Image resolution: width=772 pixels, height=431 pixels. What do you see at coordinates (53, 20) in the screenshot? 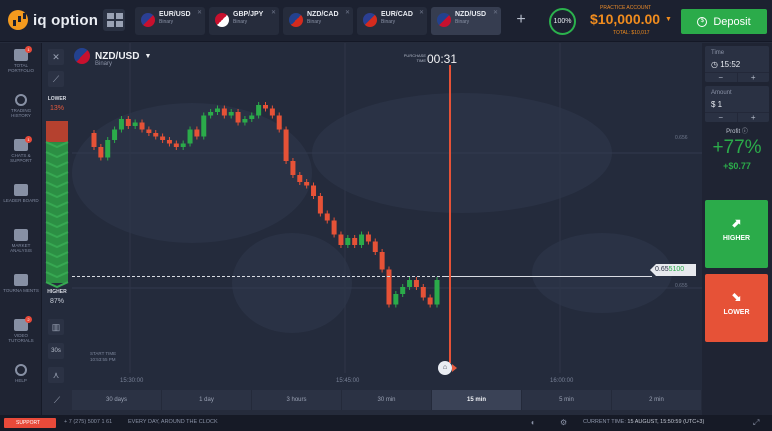
I see `logo: iq option` at bounding box center [53, 20].